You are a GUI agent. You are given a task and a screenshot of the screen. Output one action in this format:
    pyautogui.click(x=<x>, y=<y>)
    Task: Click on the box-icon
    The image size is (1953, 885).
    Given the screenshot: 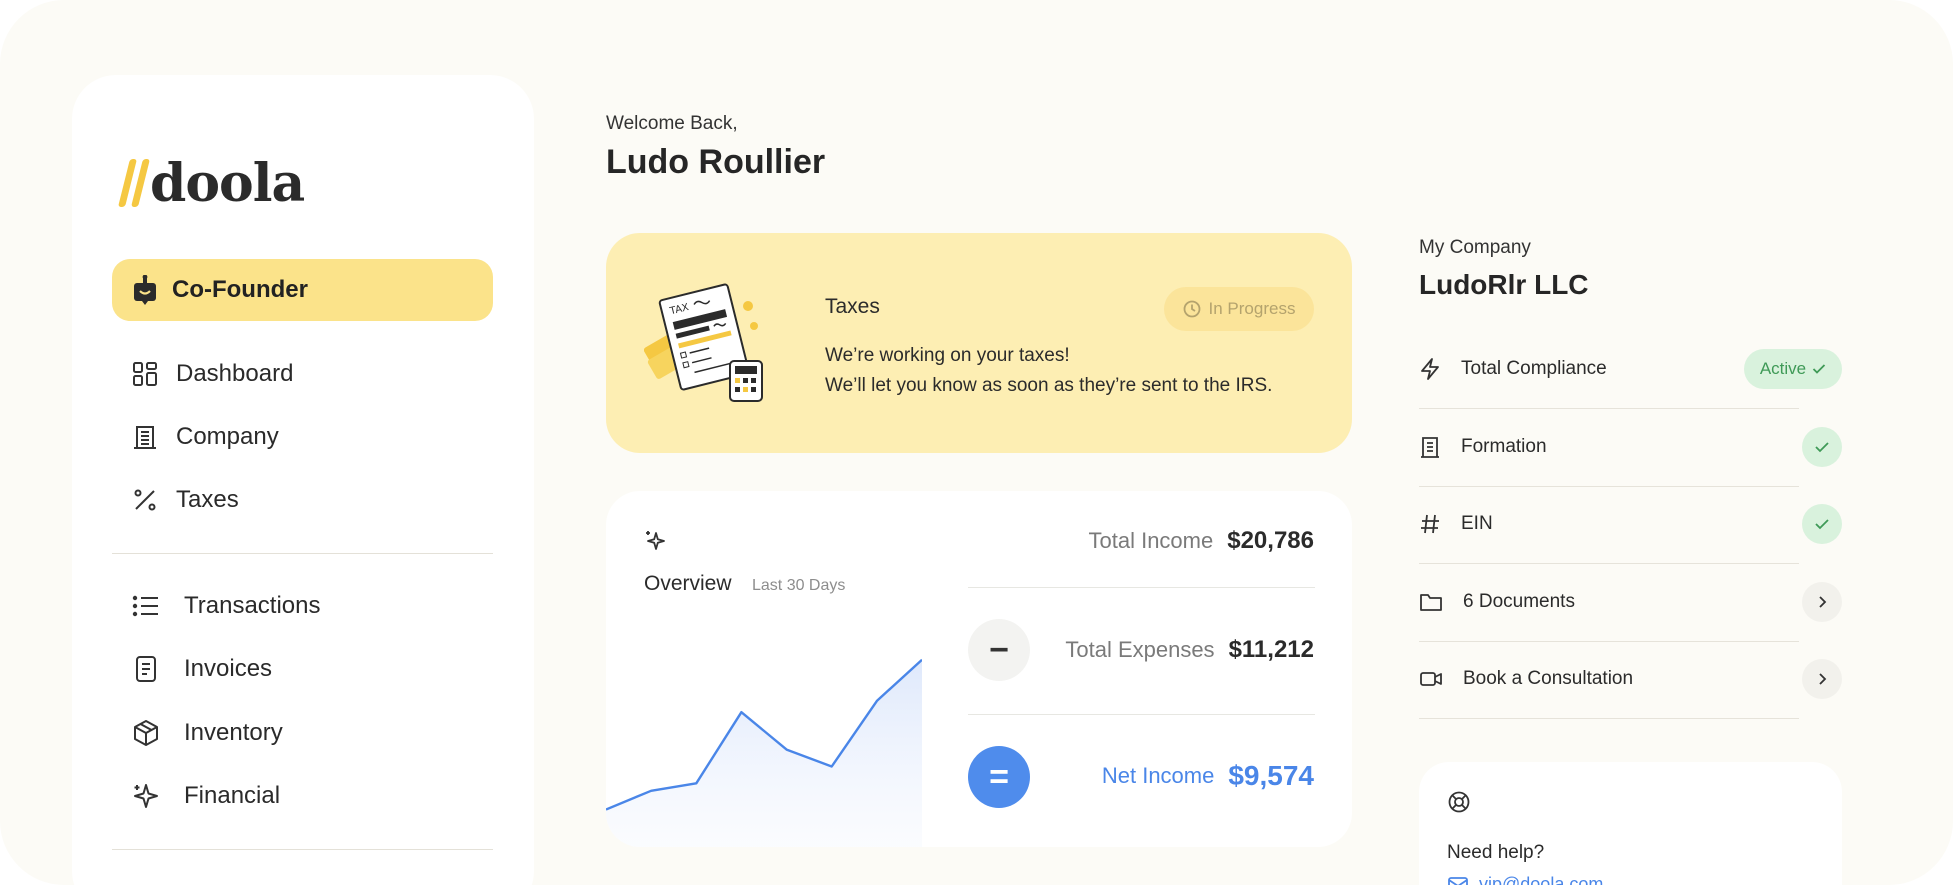 What is the action you would take?
    pyautogui.click(x=146, y=733)
    